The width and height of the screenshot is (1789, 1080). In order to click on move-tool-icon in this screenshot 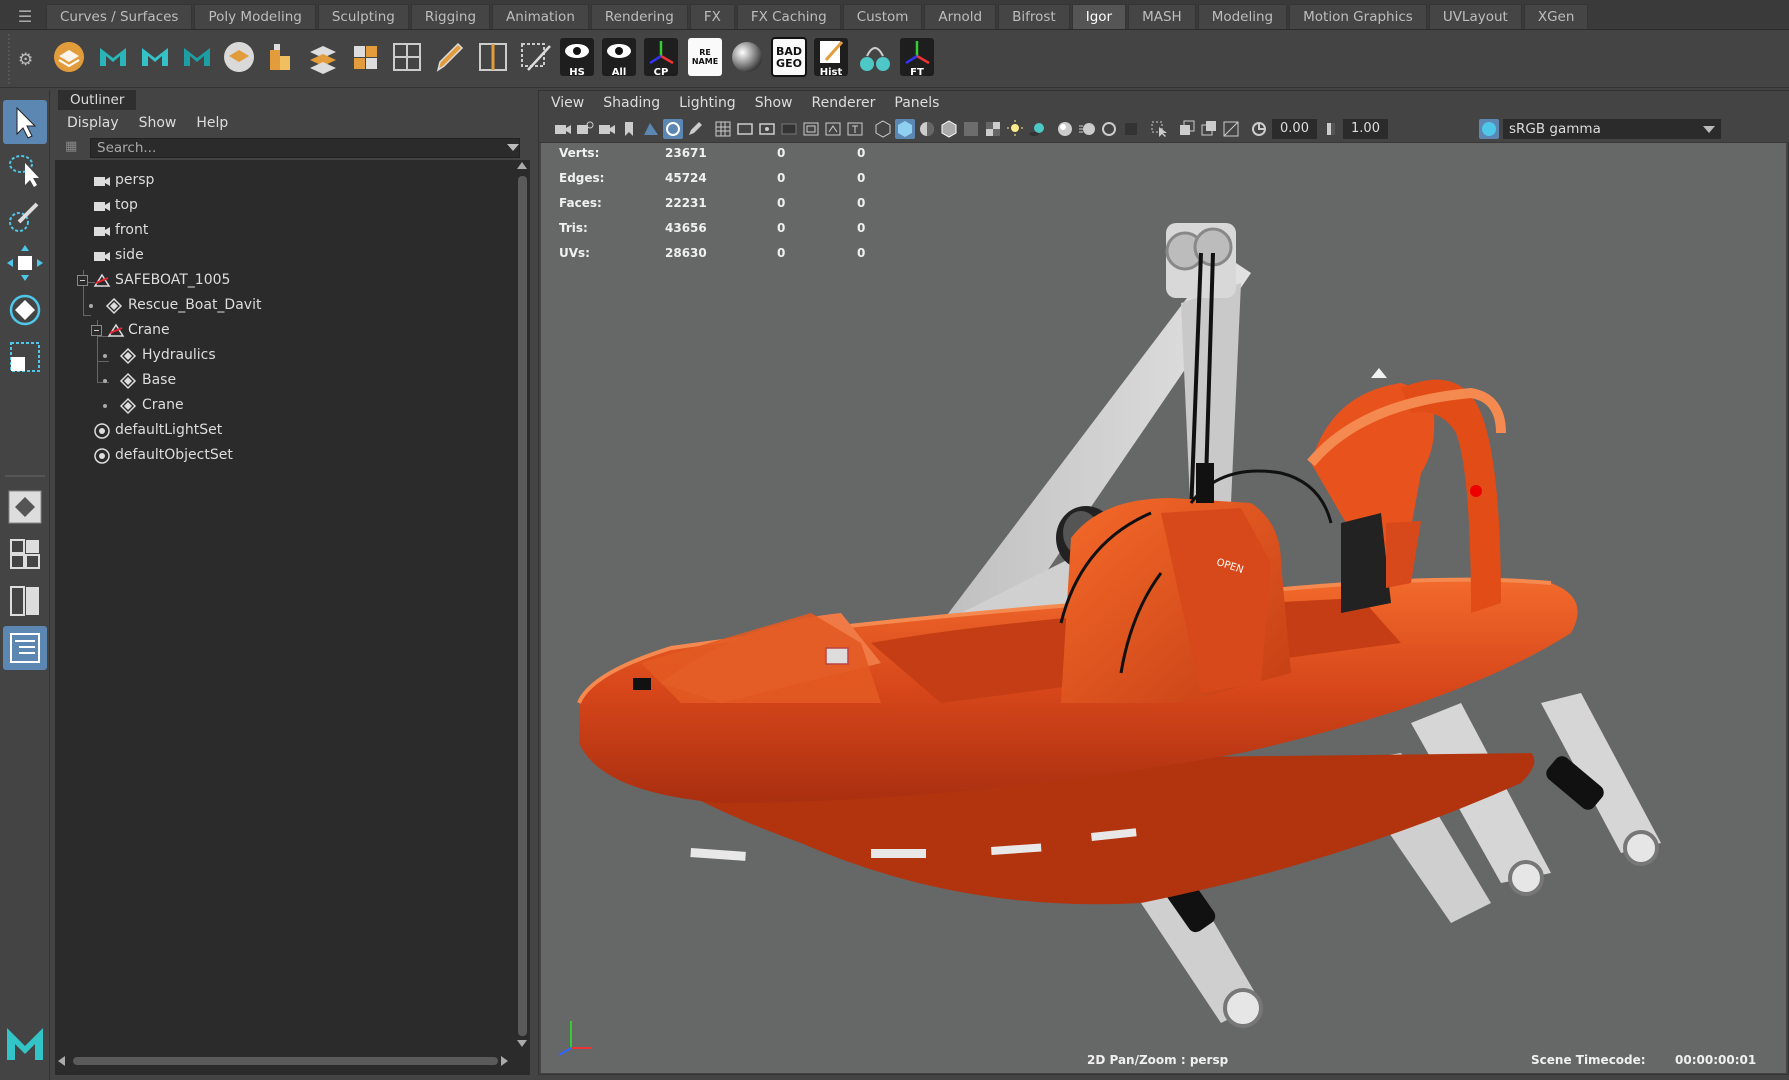, I will do `click(25, 263)`.